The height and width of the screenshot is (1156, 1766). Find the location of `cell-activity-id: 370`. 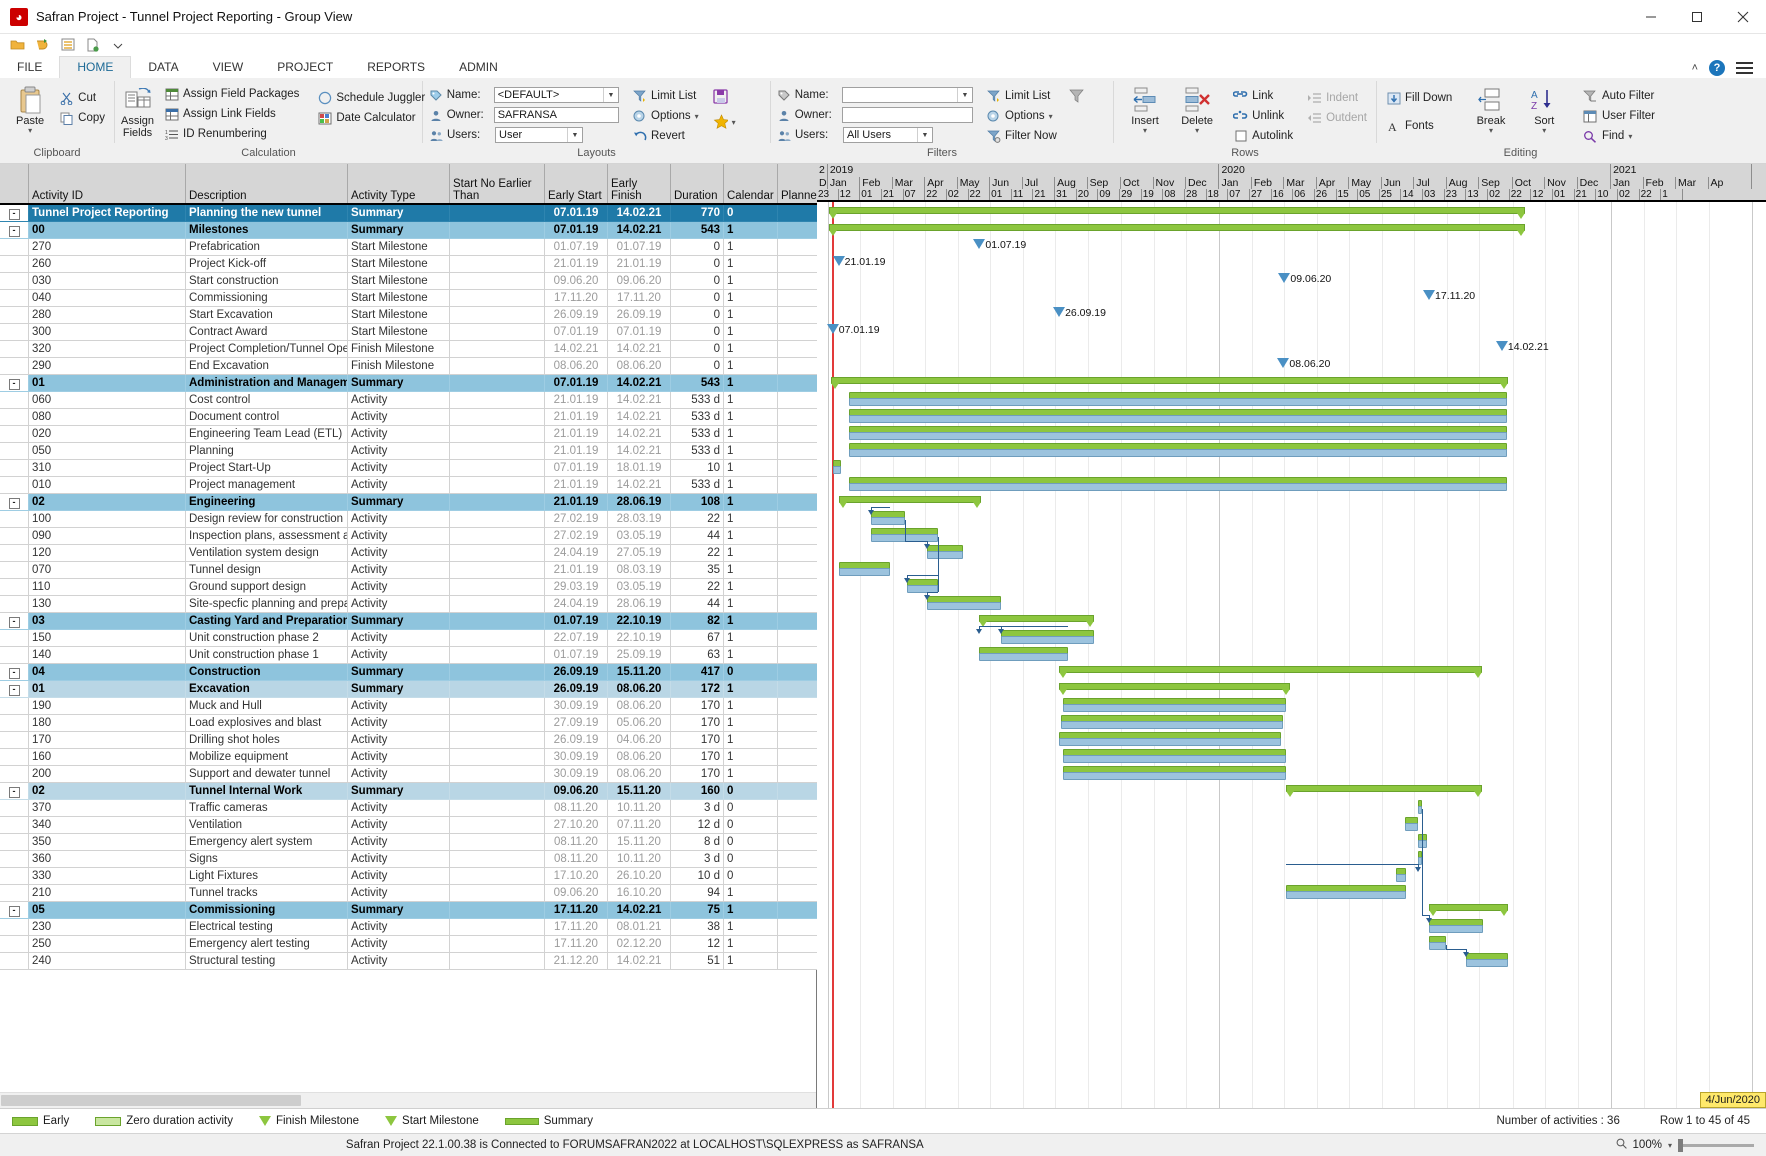

cell-activity-id: 370 is located at coordinates (107, 808).